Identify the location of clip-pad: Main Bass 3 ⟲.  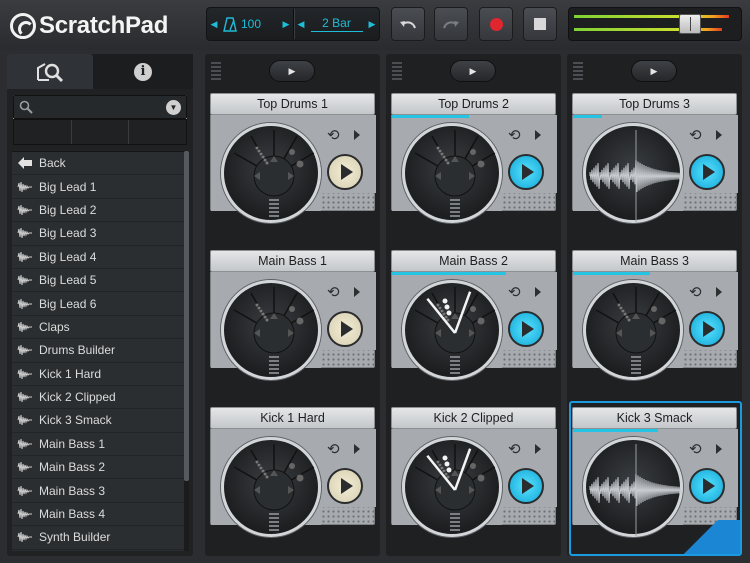
(655, 322).